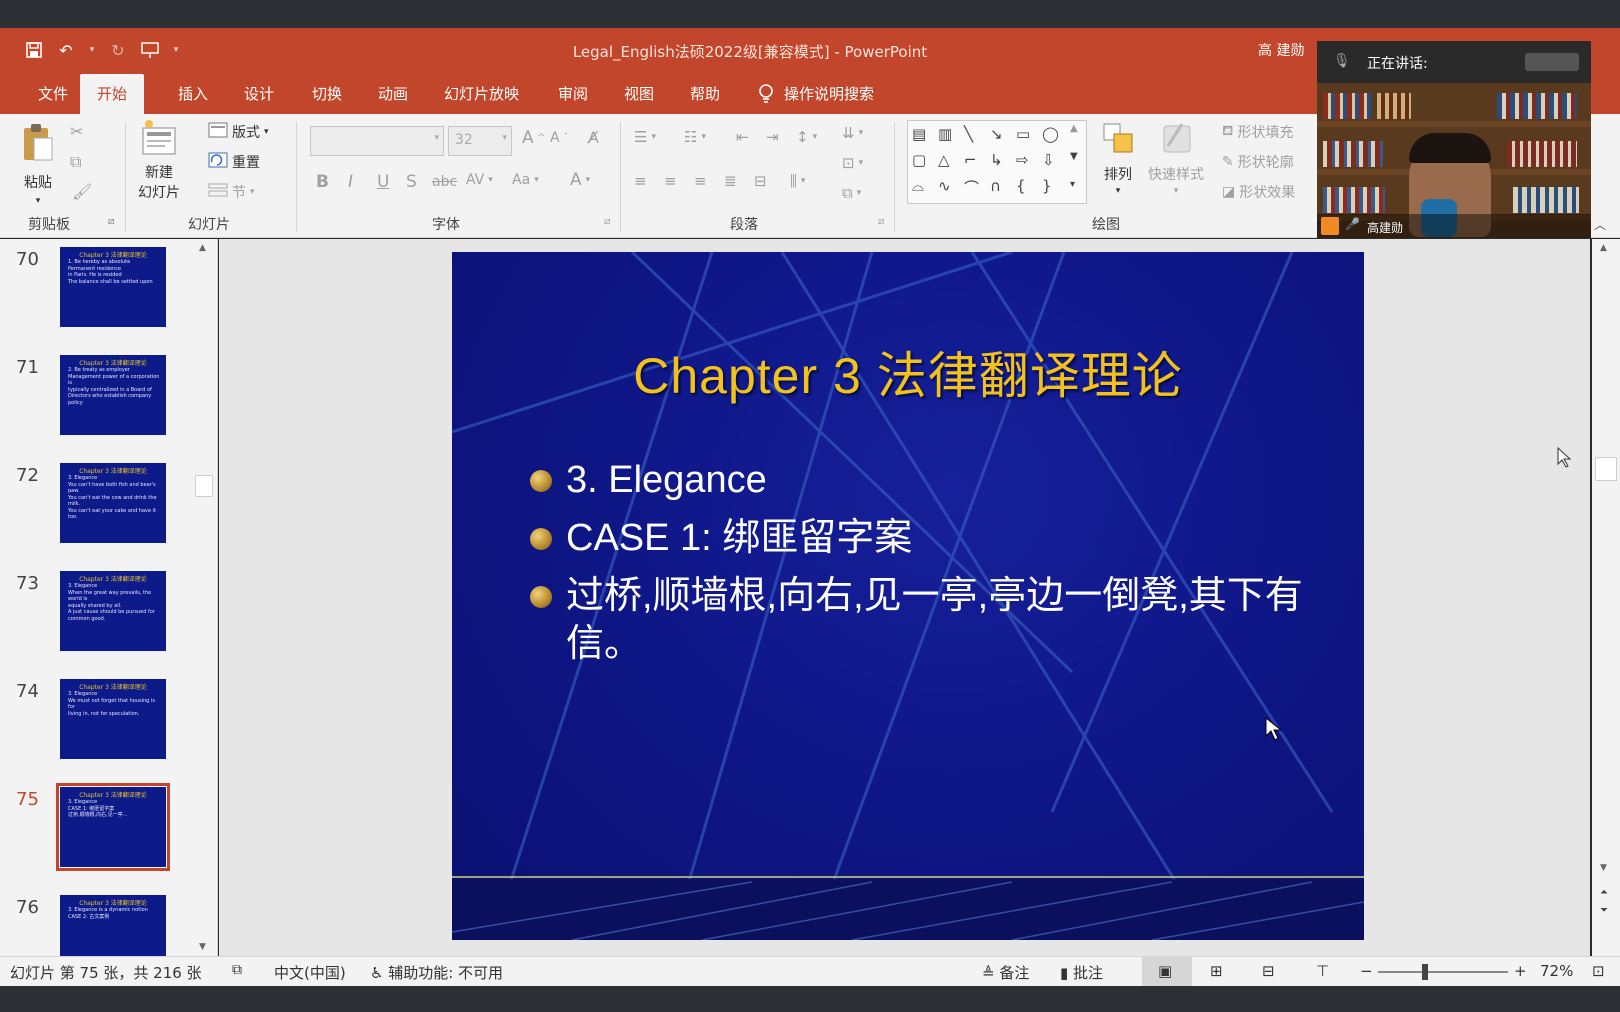 The height and width of the screenshot is (1012, 1620). Describe the element at coordinates (908, 372) in the screenshot. I see `slide-title: Chapter 3 法律翻译理论` at that location.